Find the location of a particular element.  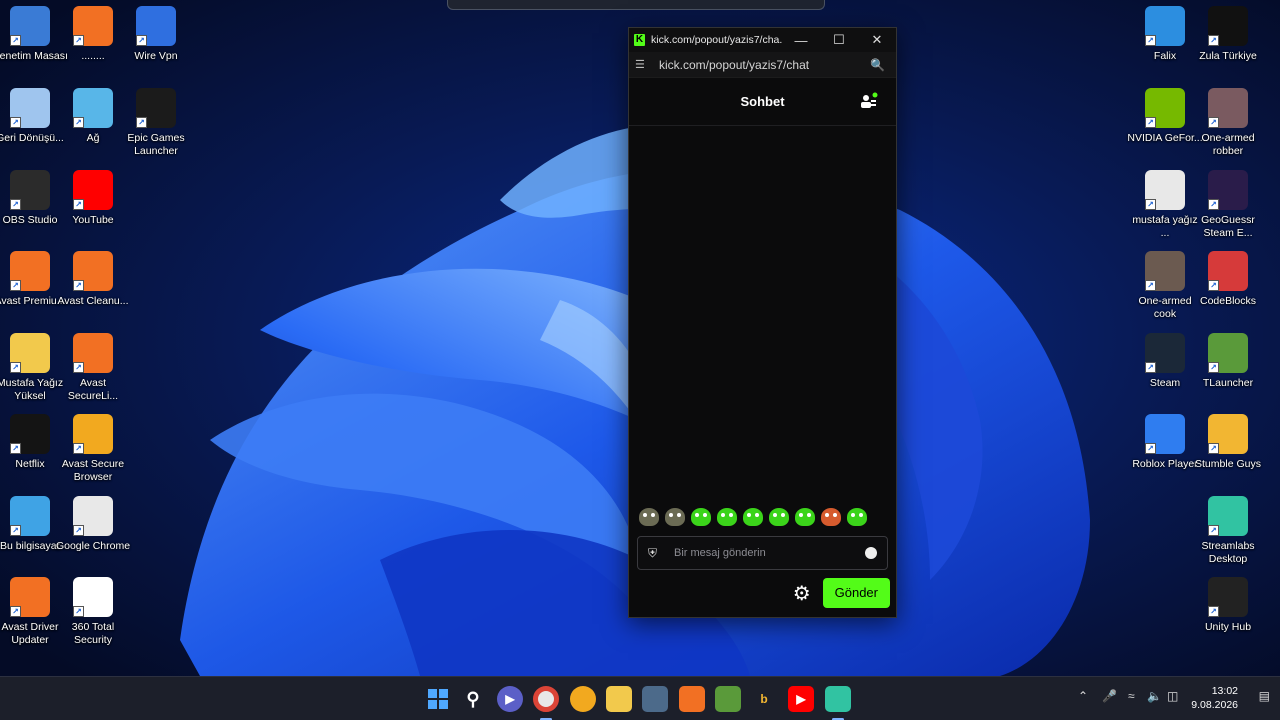

desktop-icon: ↗ Falix is located at coordinates (1165, 34).